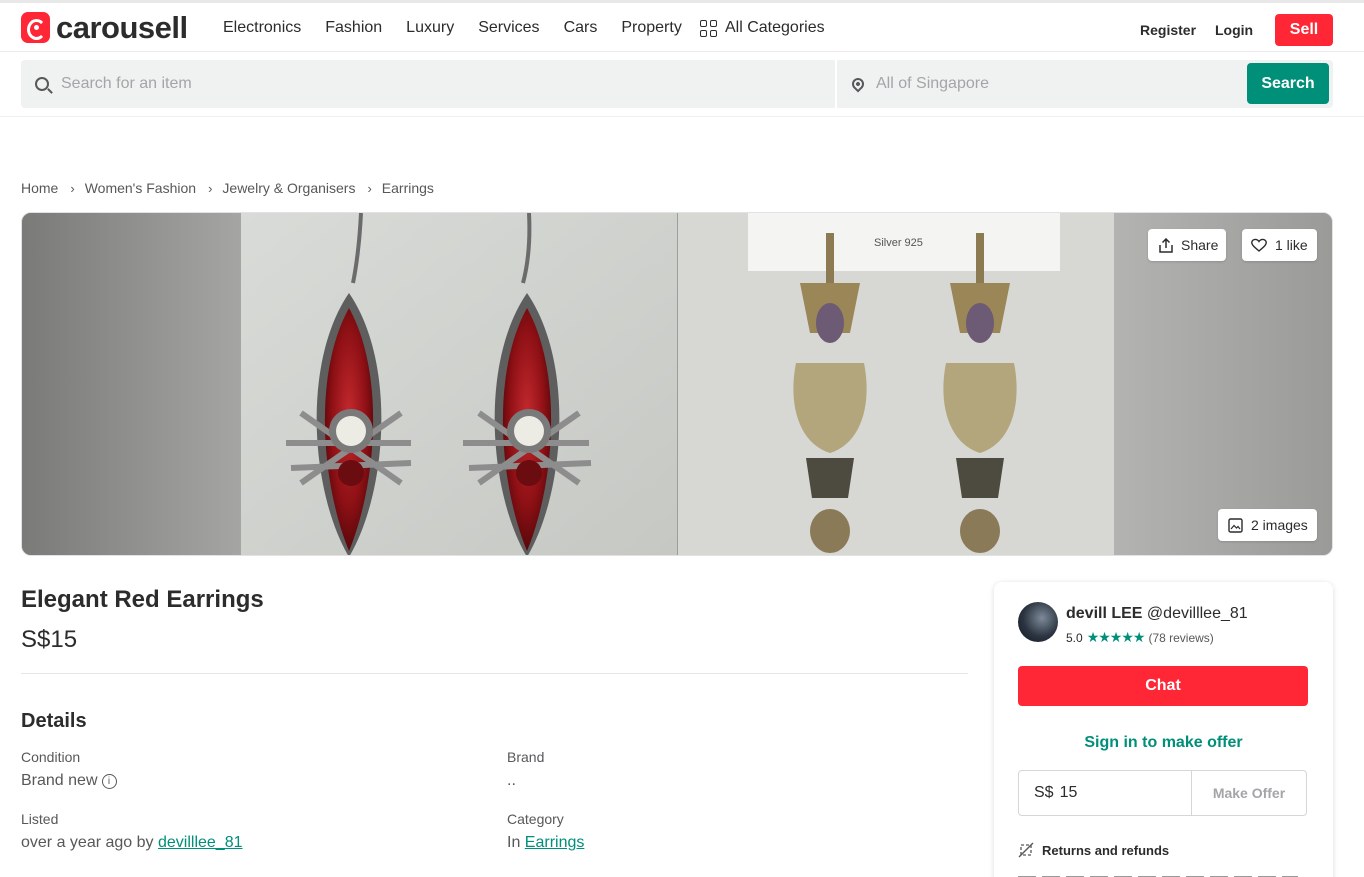 This screenshot has height=877, width=1364. I want to click on make-offer-button: Make Offer, so click(1249, 793).